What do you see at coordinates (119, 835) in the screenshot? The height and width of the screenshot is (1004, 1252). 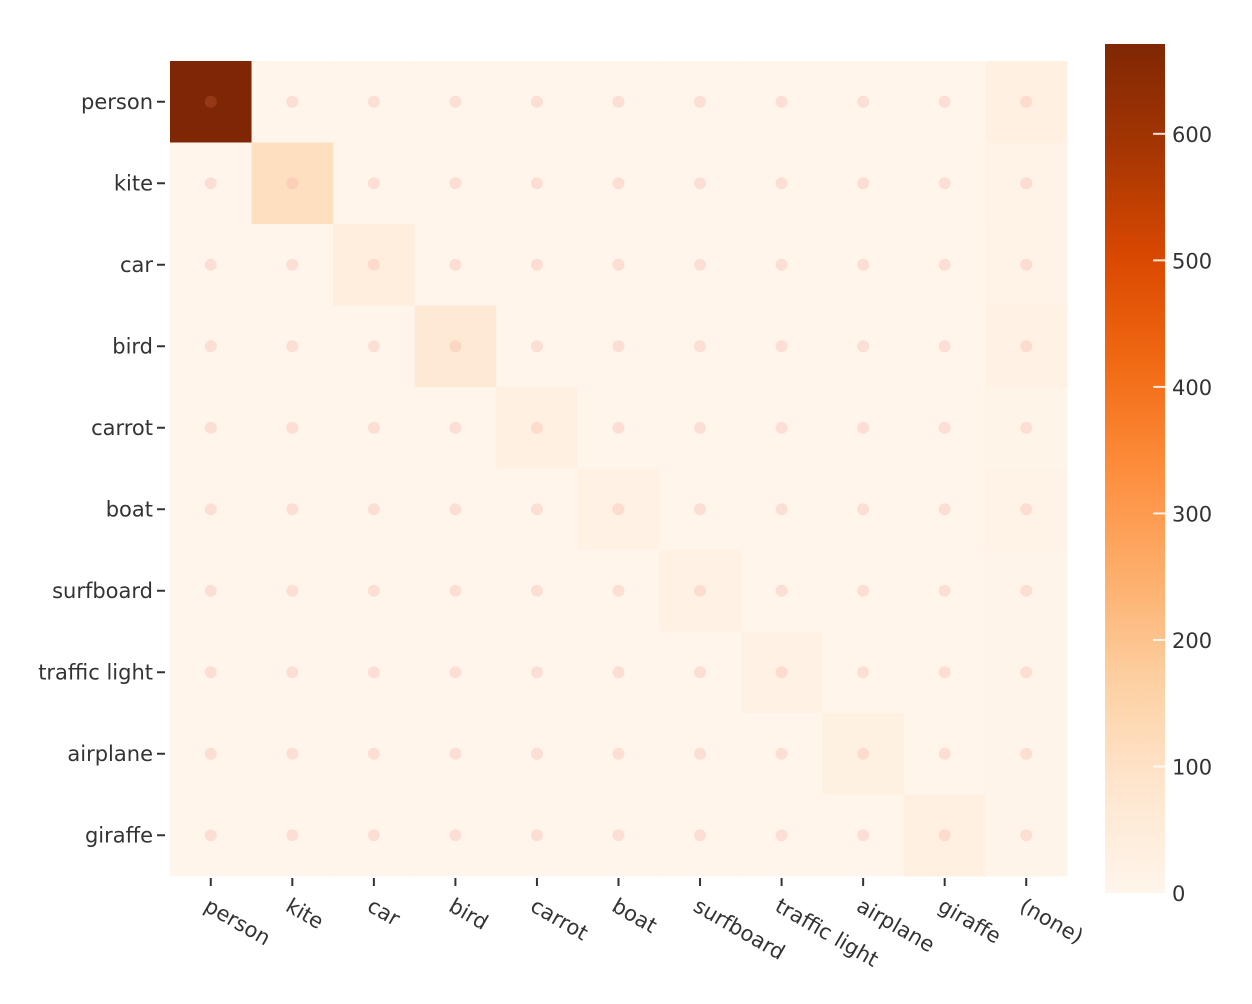 I see `y-tick-label: giraffe` at bounding box center [119, 835].